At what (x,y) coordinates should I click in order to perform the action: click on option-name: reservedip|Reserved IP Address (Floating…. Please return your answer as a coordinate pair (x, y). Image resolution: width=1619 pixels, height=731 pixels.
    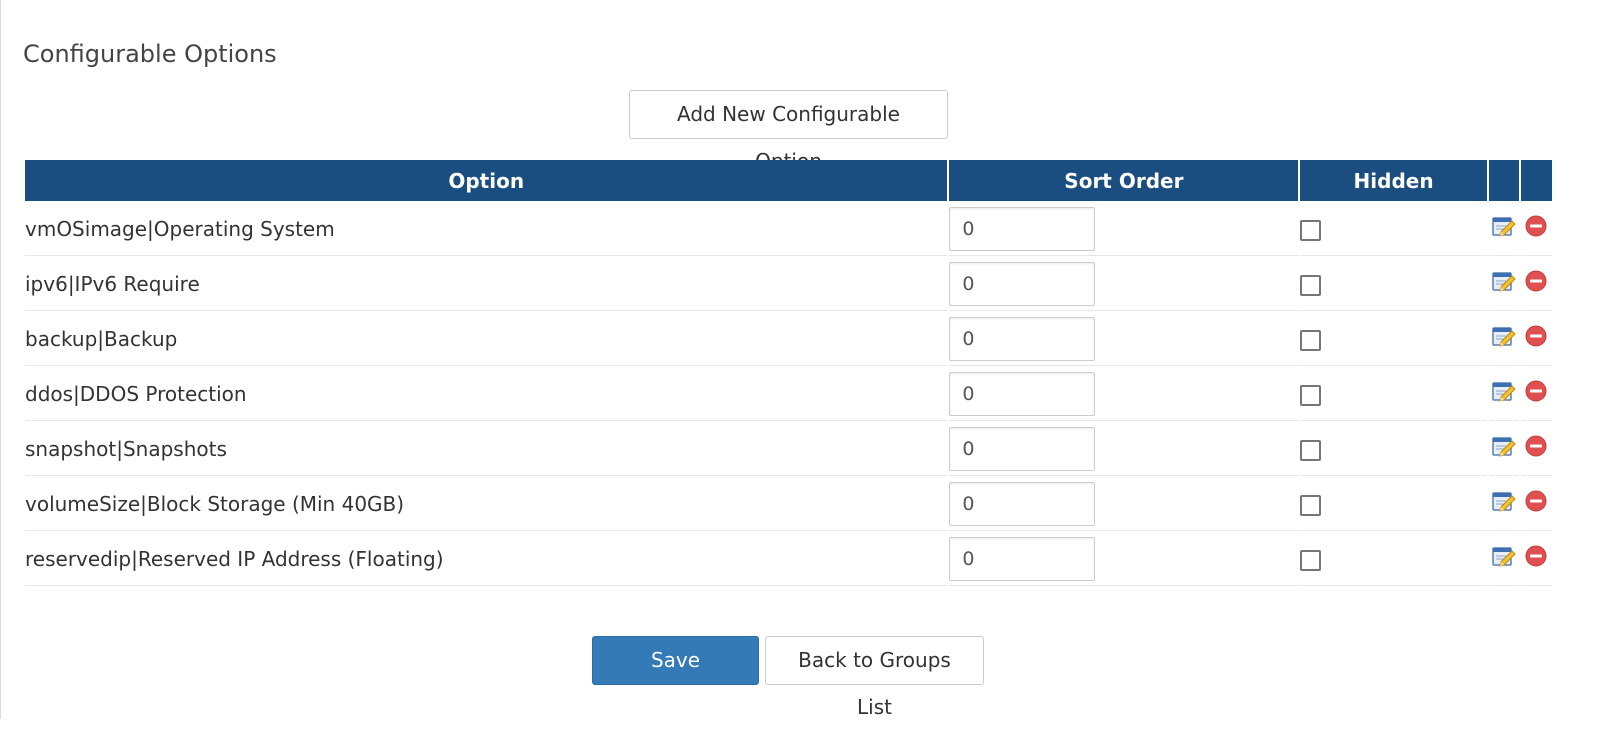
    Looking at the image, I should click on (486, 559).